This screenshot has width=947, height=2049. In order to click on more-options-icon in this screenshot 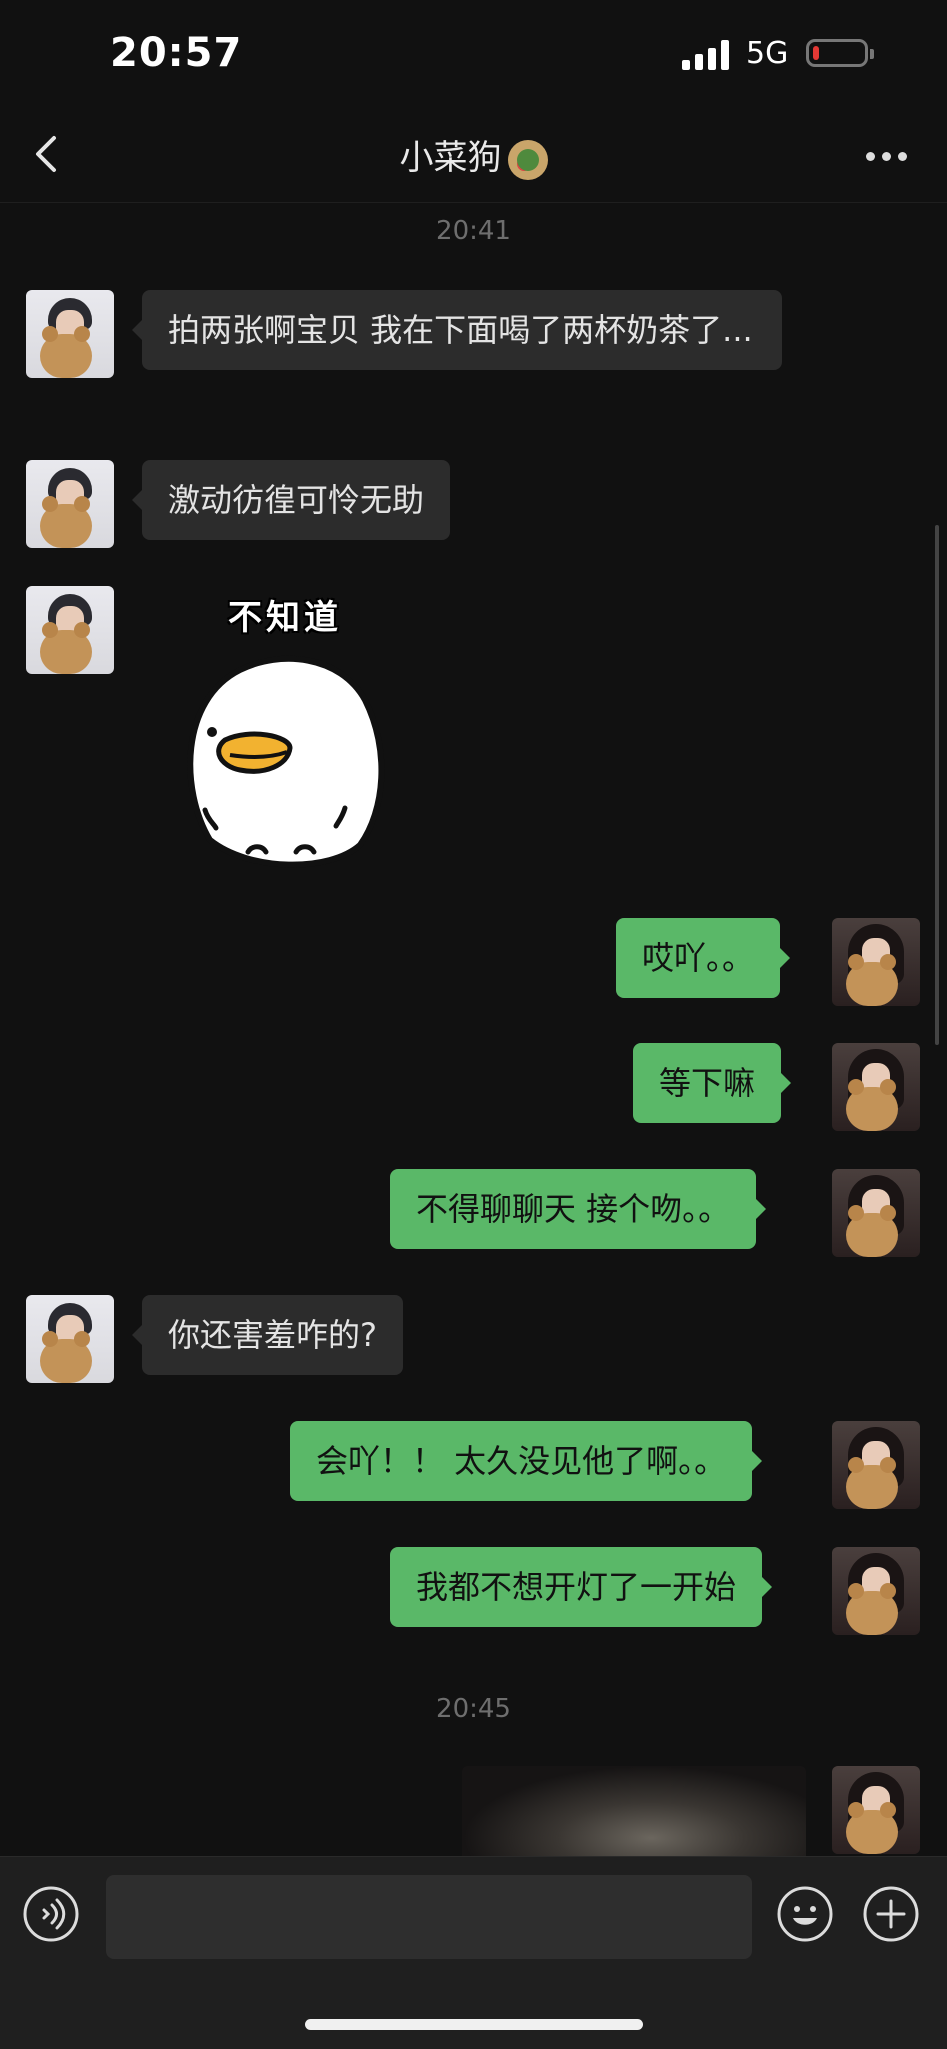, I will do `click(888, 158)`.